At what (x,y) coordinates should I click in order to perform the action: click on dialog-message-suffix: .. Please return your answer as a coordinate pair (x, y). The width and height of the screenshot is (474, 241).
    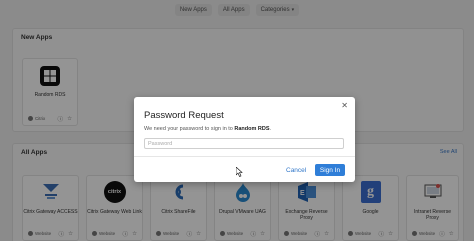
    Looking at the image, I should click on (270, 129).